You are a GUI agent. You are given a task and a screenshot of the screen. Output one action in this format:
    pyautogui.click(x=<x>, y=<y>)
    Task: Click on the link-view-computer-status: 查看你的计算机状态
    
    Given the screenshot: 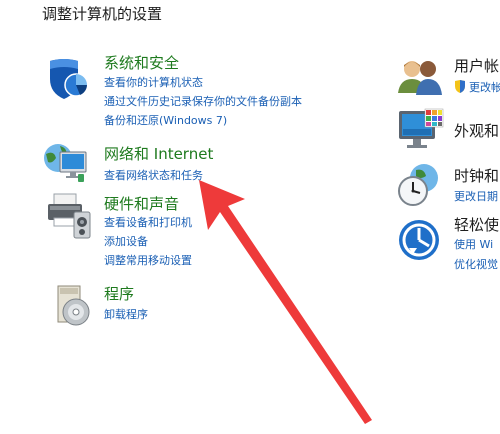 What is the action you would take?
    pyautogui.click(x=153, y=82)
    